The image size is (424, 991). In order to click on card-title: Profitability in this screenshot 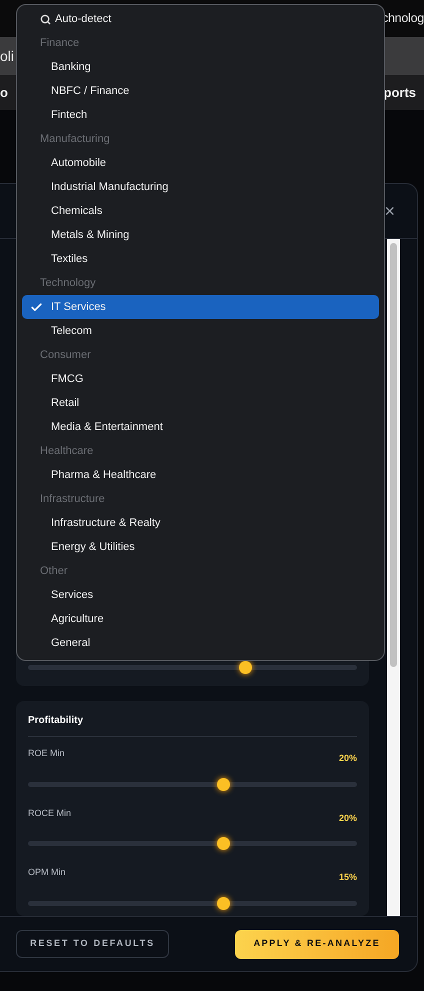, I will do `click(192, 725)`.